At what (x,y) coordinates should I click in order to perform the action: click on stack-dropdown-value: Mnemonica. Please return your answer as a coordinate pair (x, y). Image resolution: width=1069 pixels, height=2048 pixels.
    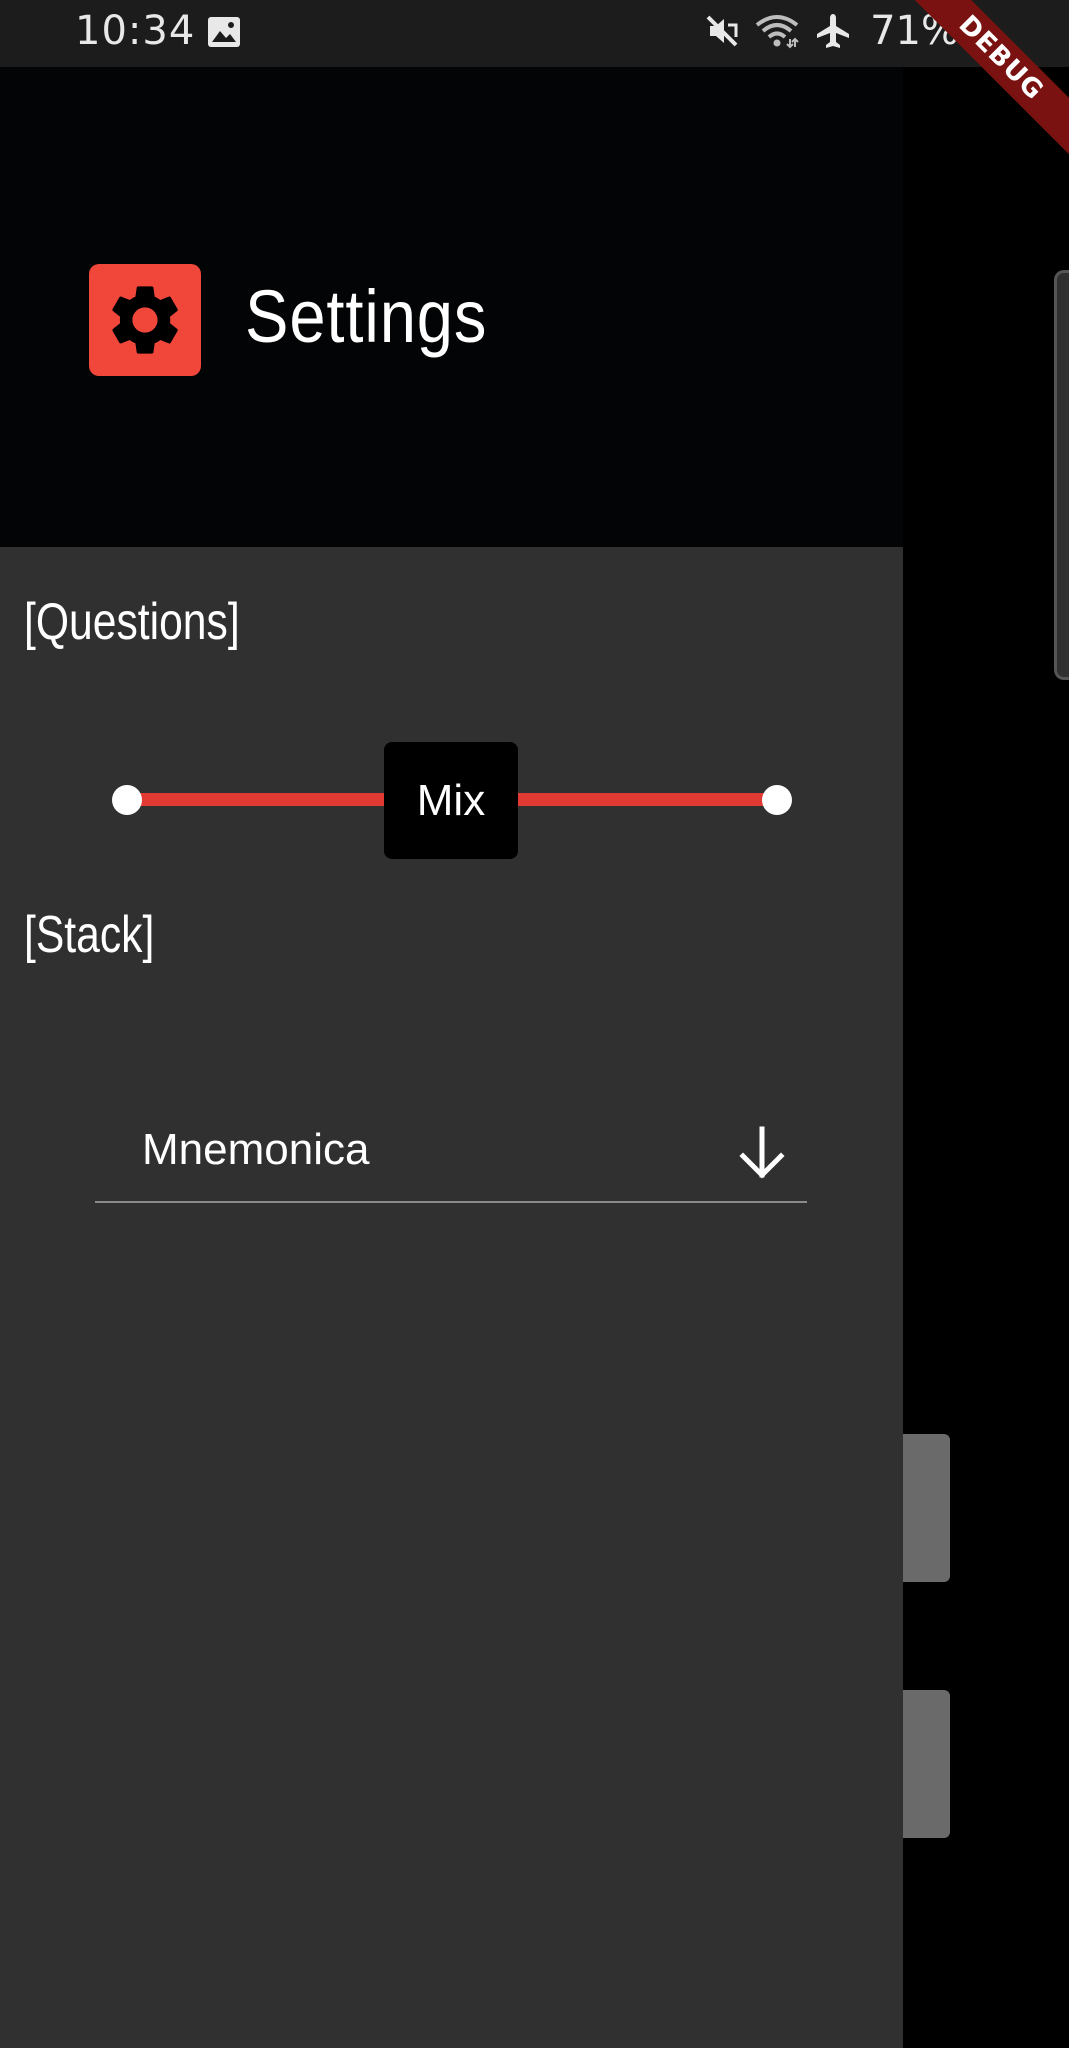
    Looking at the image, I should click on (256, 1149).